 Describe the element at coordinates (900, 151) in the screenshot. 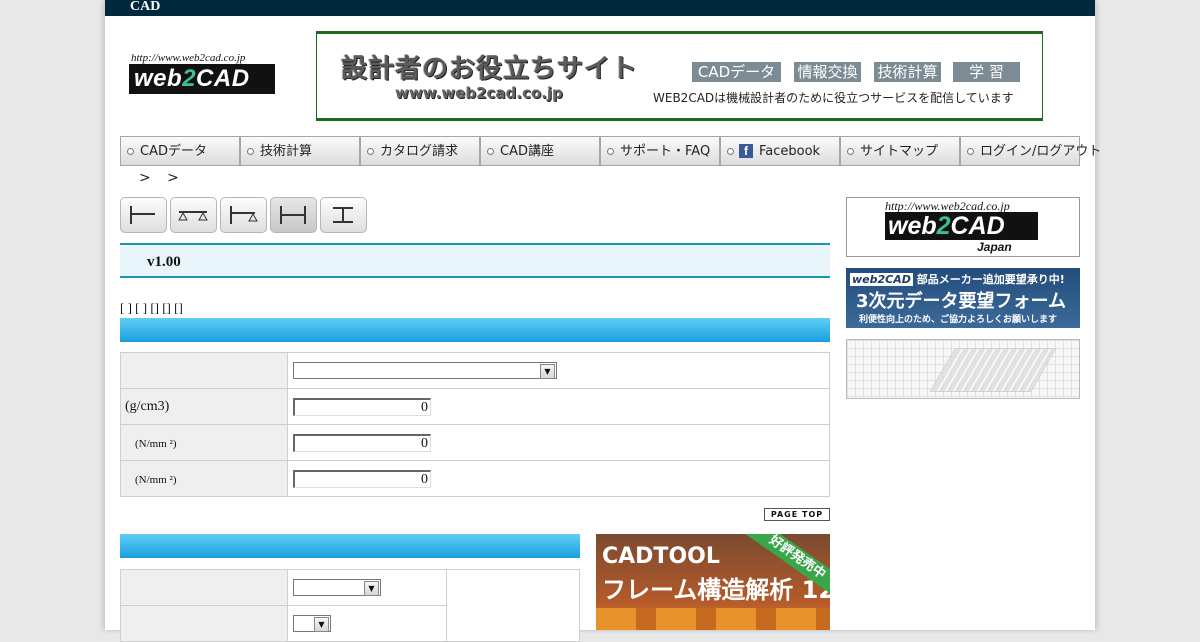

I see `nav-item-sitemap: サイトマップ` at that location.